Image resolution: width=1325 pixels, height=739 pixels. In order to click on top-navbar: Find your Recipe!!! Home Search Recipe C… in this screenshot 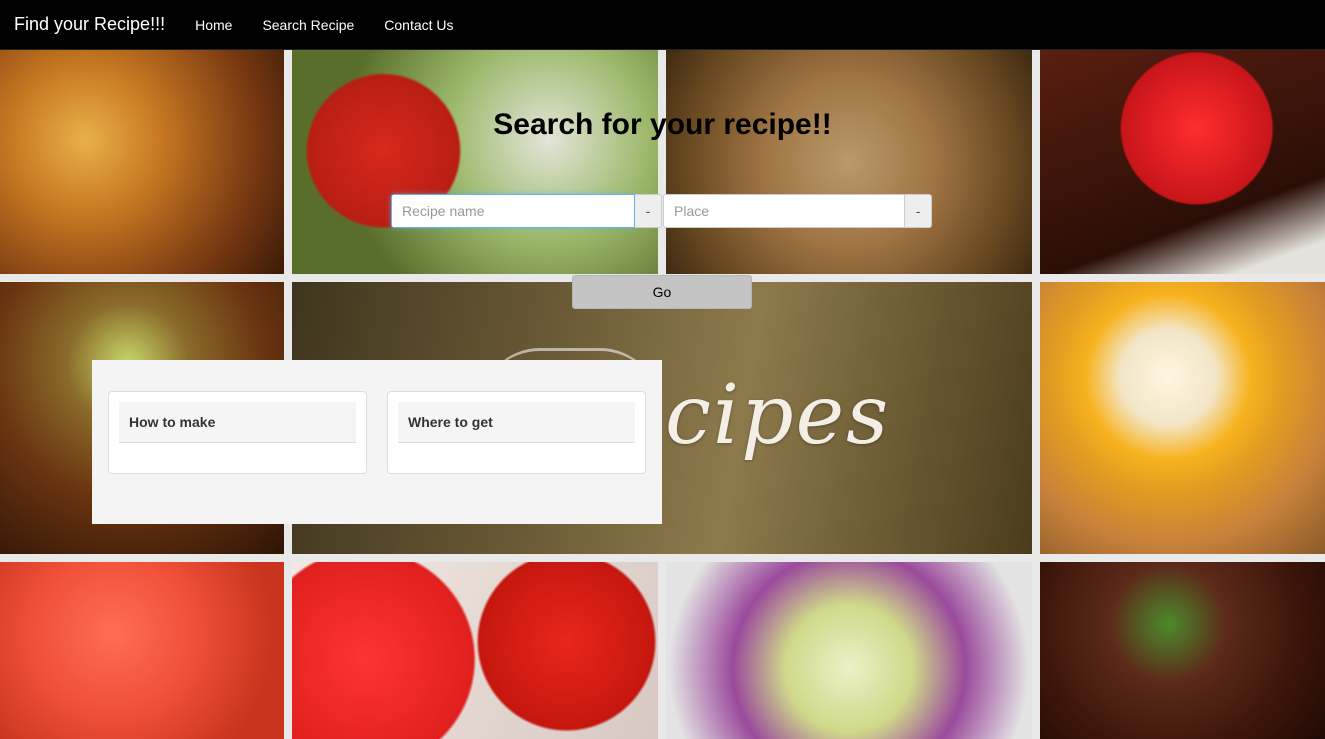, I will do `click(662, 25)`.